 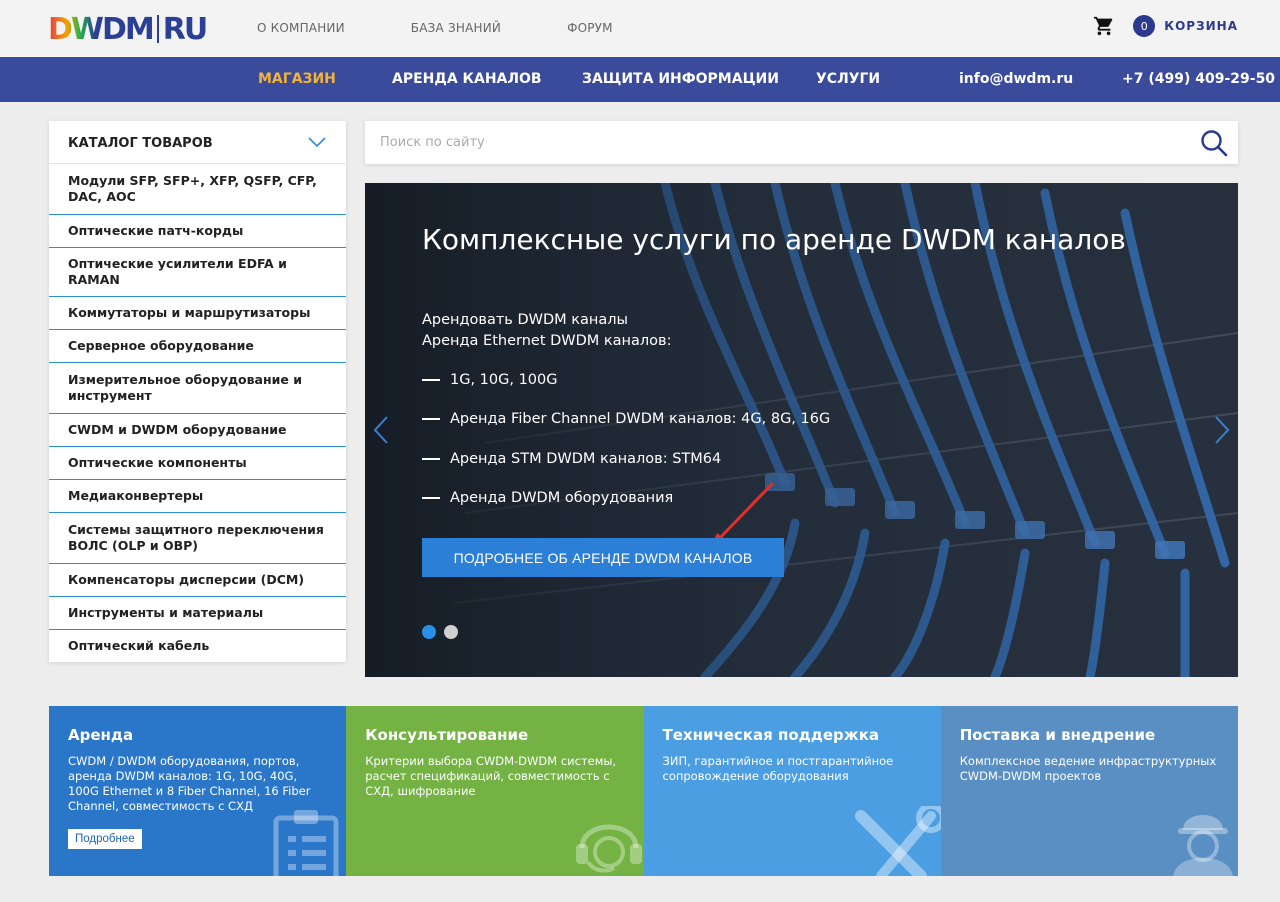 What do you see at coordinates (197, 430) in the screenshot?
I see `catalog-item-cwdm-dwdm: CWDM и DWDM оборудование` at bounding box center [197, 430].